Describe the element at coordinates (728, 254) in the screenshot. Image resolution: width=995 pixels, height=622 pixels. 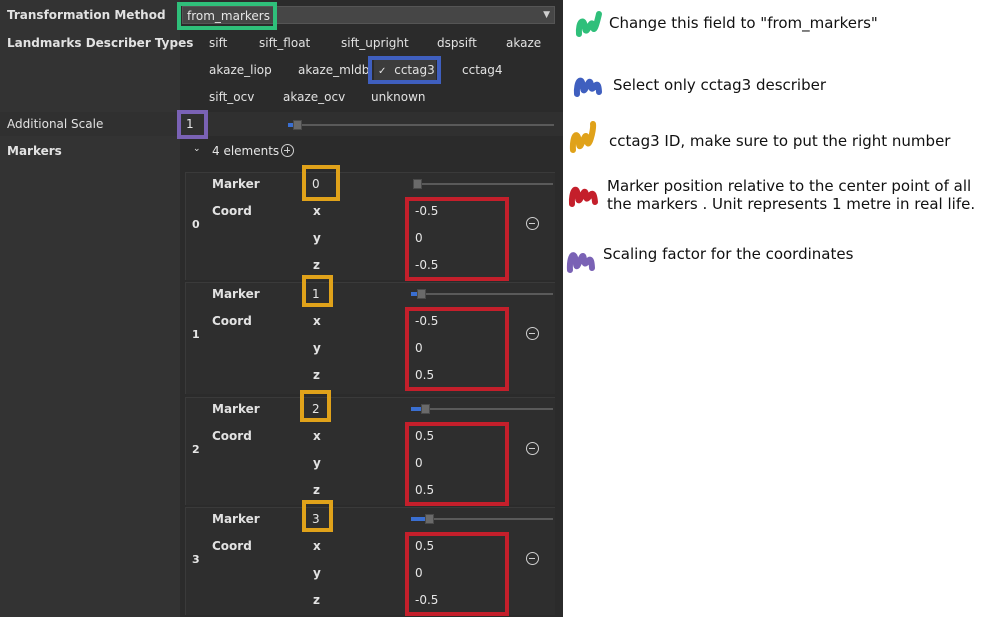
I see `annotation-purple-text: Scaling factor for the coordinates` at that location.